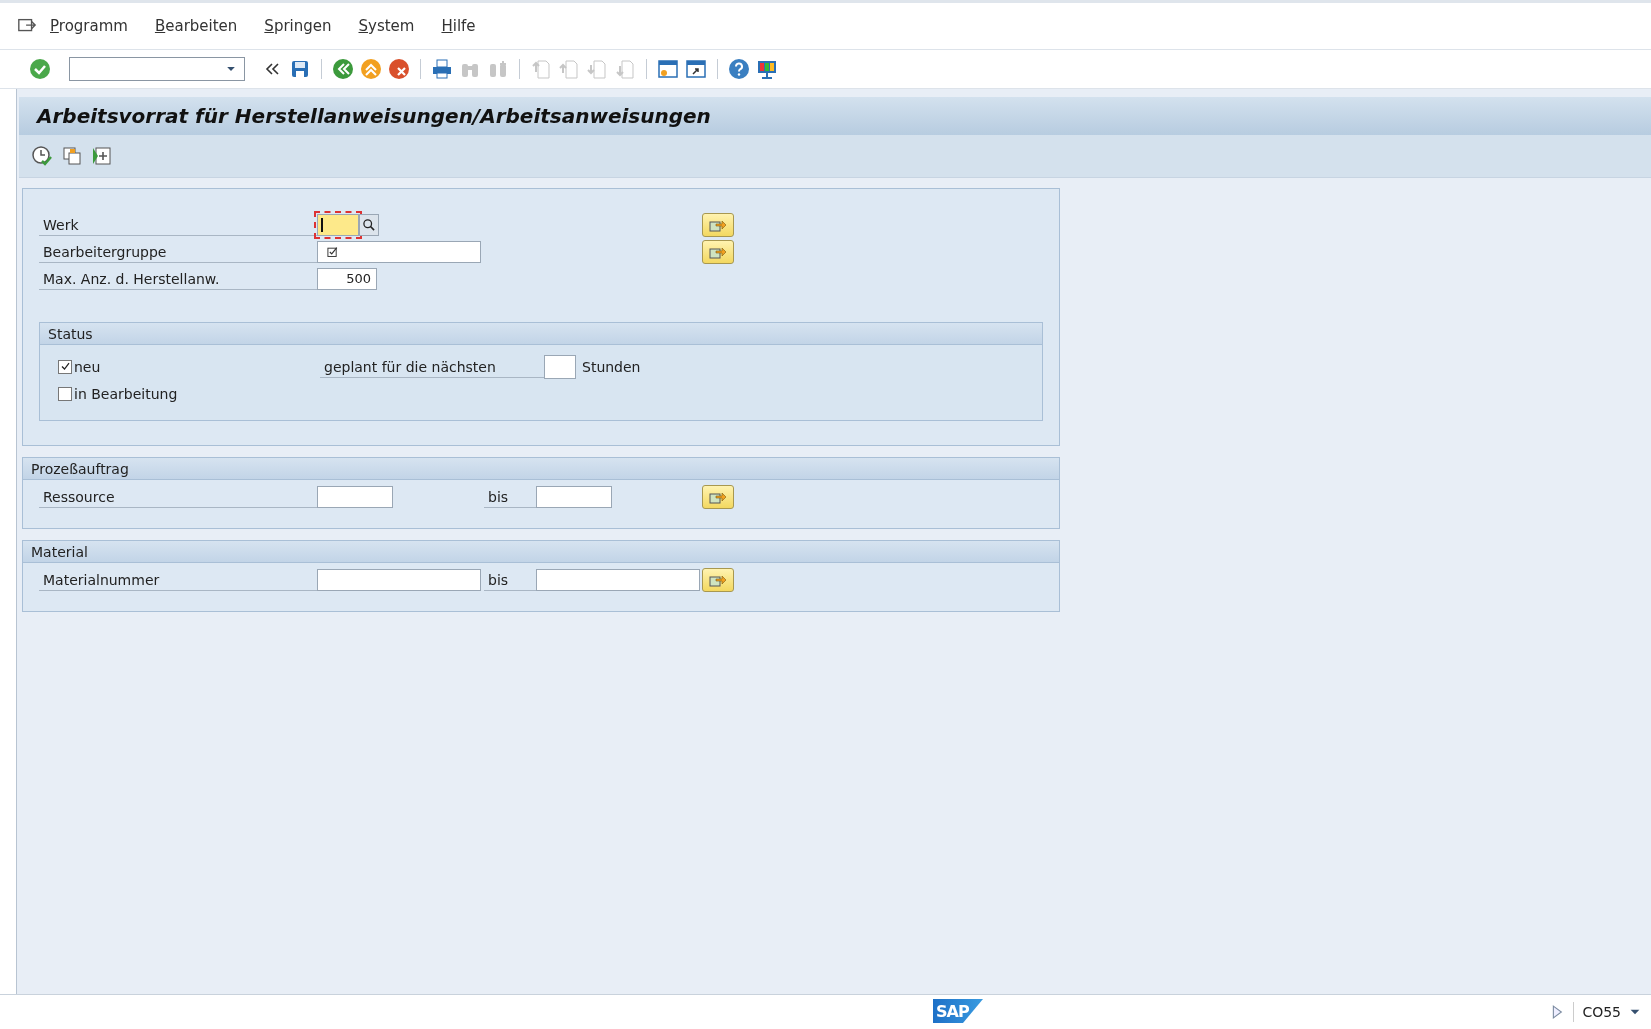 The image size is (1651, 1029). I want to click on print-icon, so click(442, 69).